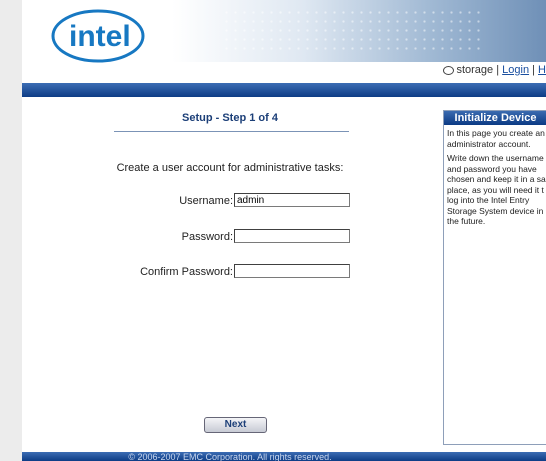 The image size is (546, 461). What do you see at coordinates (235, 425) in the screenshot?
I see `next-button: Next` at bounding box center [235, 425].